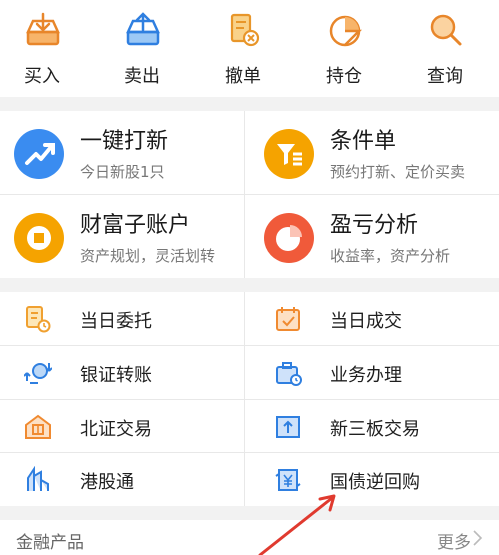 The width and height of the screenshot is (499, 555). Describe the element at coordinates (142, 76) in the screenshot. I see `sell-label: 卖出` at that location.